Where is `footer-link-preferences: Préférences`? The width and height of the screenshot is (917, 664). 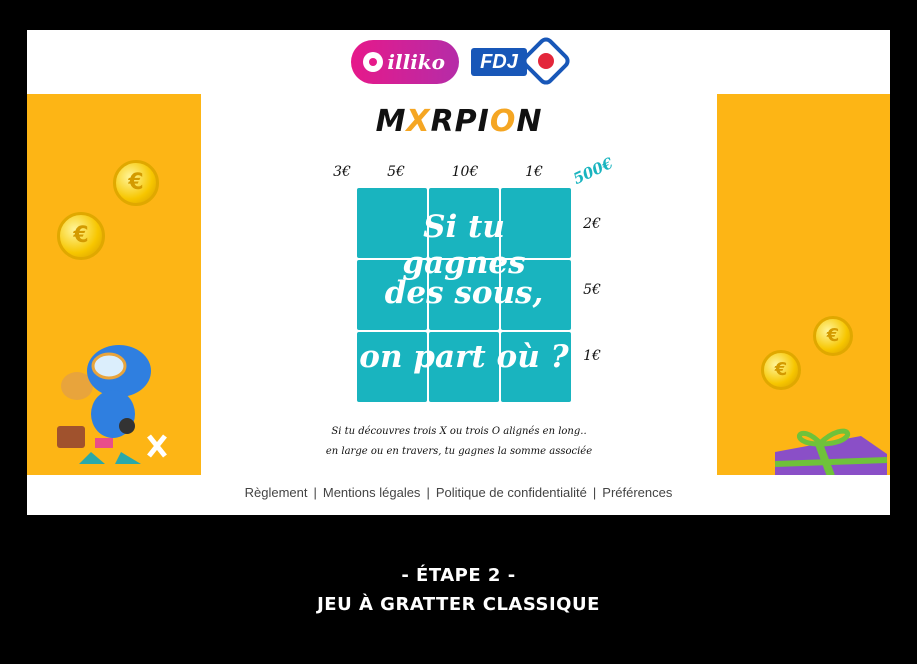 footer-link-preferences: Préférences is located at coordinates (637, 492).